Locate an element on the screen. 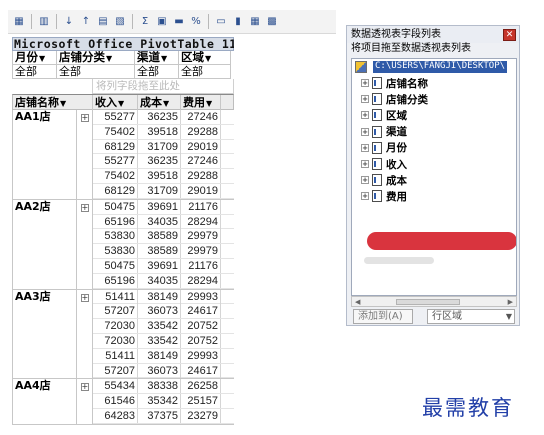 This screenshot has width=544, height=435. data-header-expense: 费用▼ is located at coordinates (201, 103).